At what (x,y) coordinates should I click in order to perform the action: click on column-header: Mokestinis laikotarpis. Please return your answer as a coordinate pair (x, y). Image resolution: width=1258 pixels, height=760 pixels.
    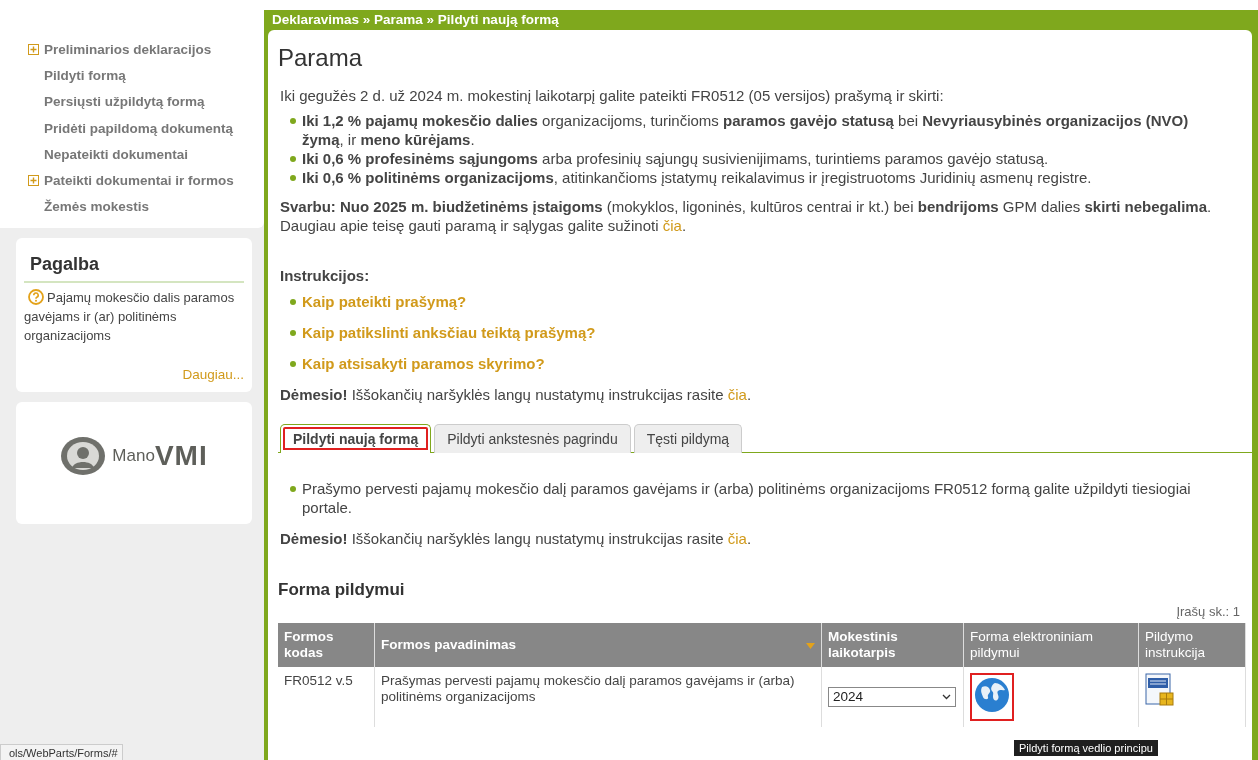
    Looking at the image, I should click on (892, 645).